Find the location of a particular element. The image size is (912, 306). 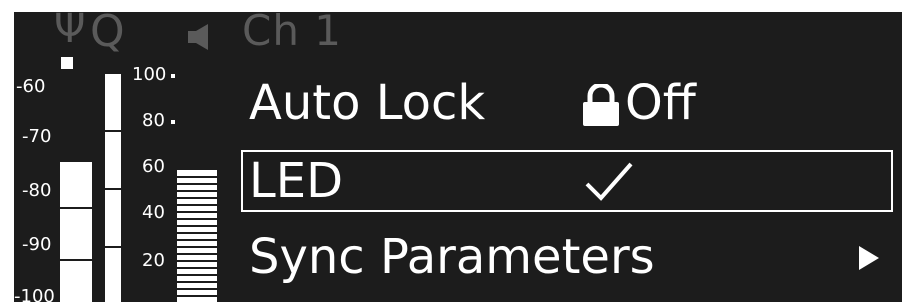

menu-item-label: Auto Lock is located at coordinates (367, 103).